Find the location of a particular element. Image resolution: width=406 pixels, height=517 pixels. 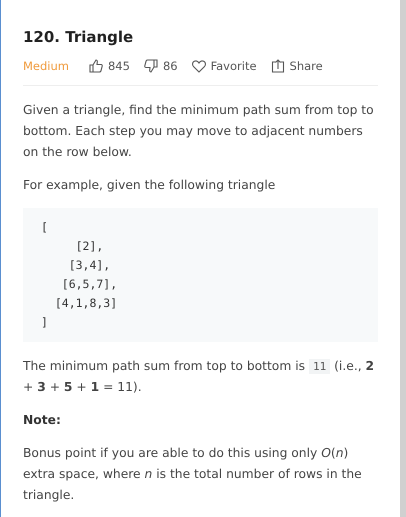

thumbs-down-icon is located at coordinates (151, 66).